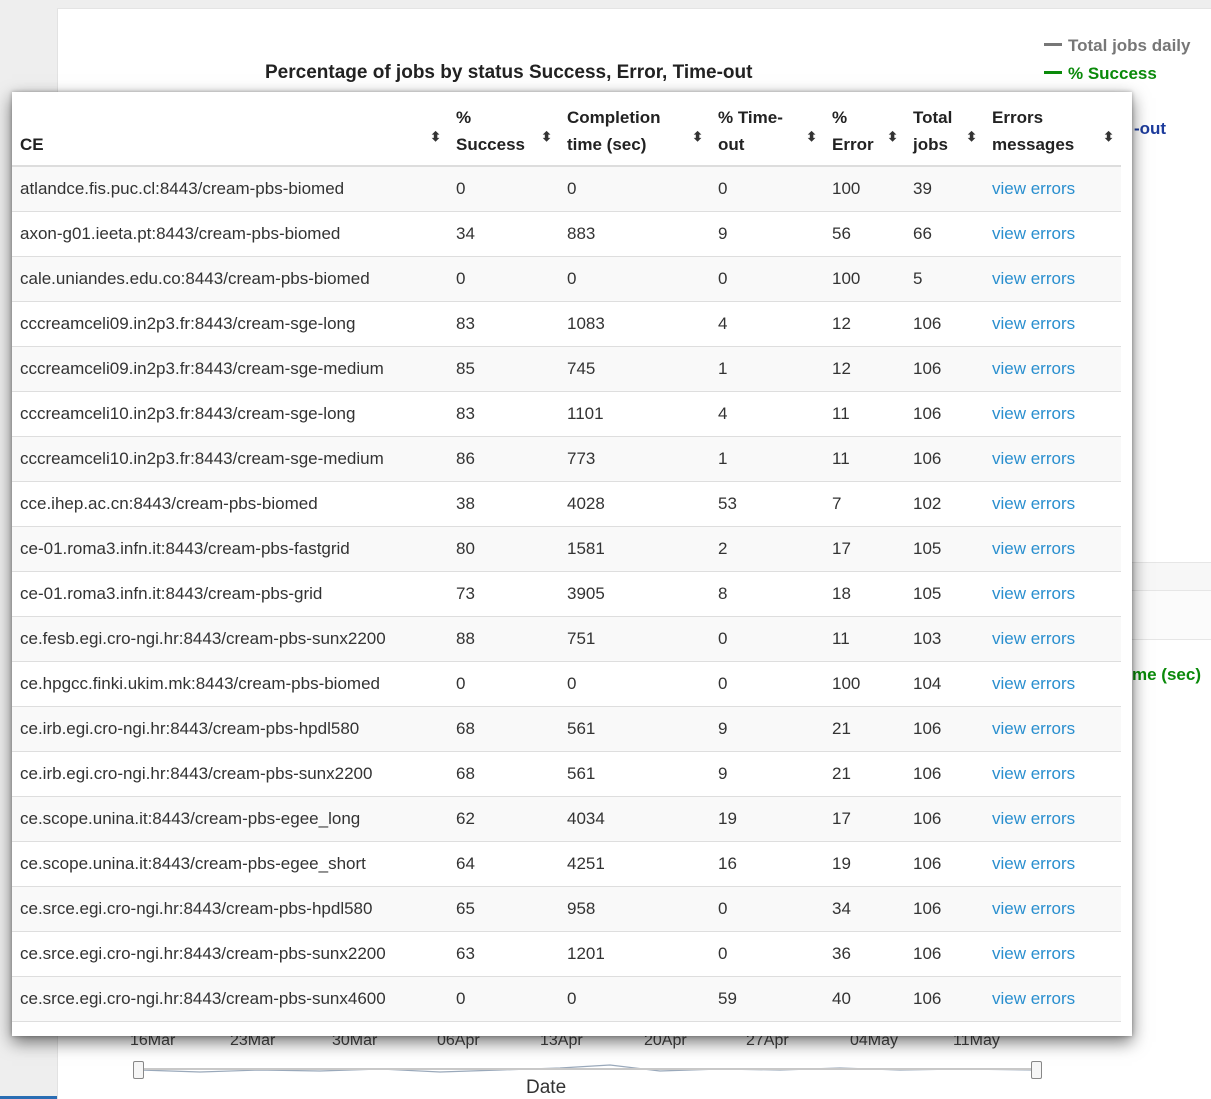 The image size is (1211, 1099). I want to click on column-header-label: % Time-out, so click(750, 131).